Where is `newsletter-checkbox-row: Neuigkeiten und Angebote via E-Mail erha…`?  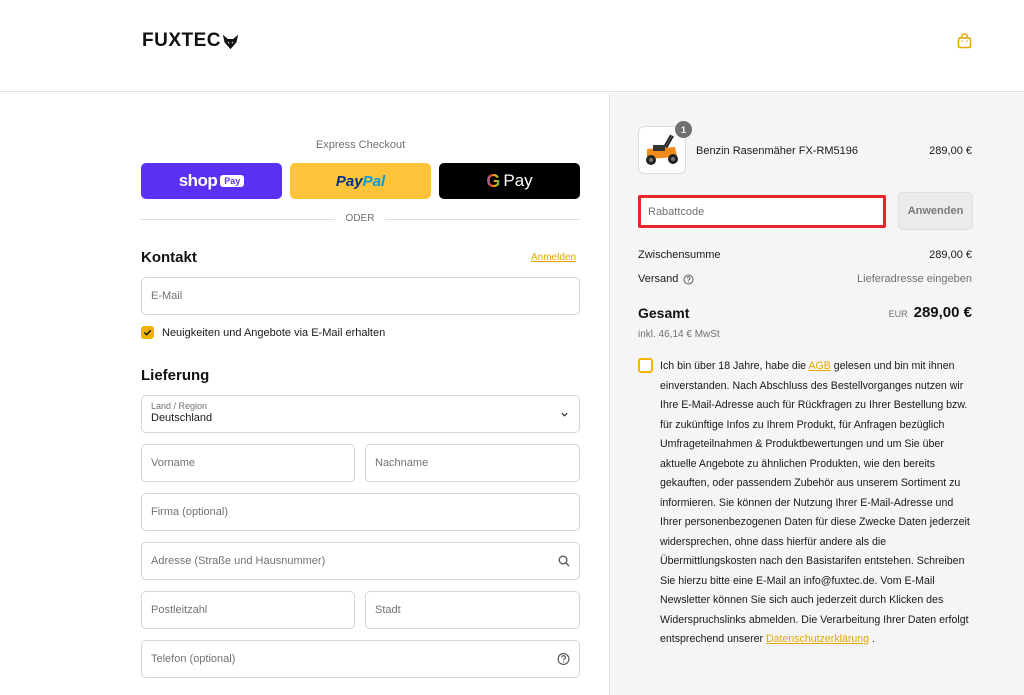 newsletter-checkbox-row: Neuigkeiten und Angebote via E-Mail erha… is located at coordinates (263, 332).